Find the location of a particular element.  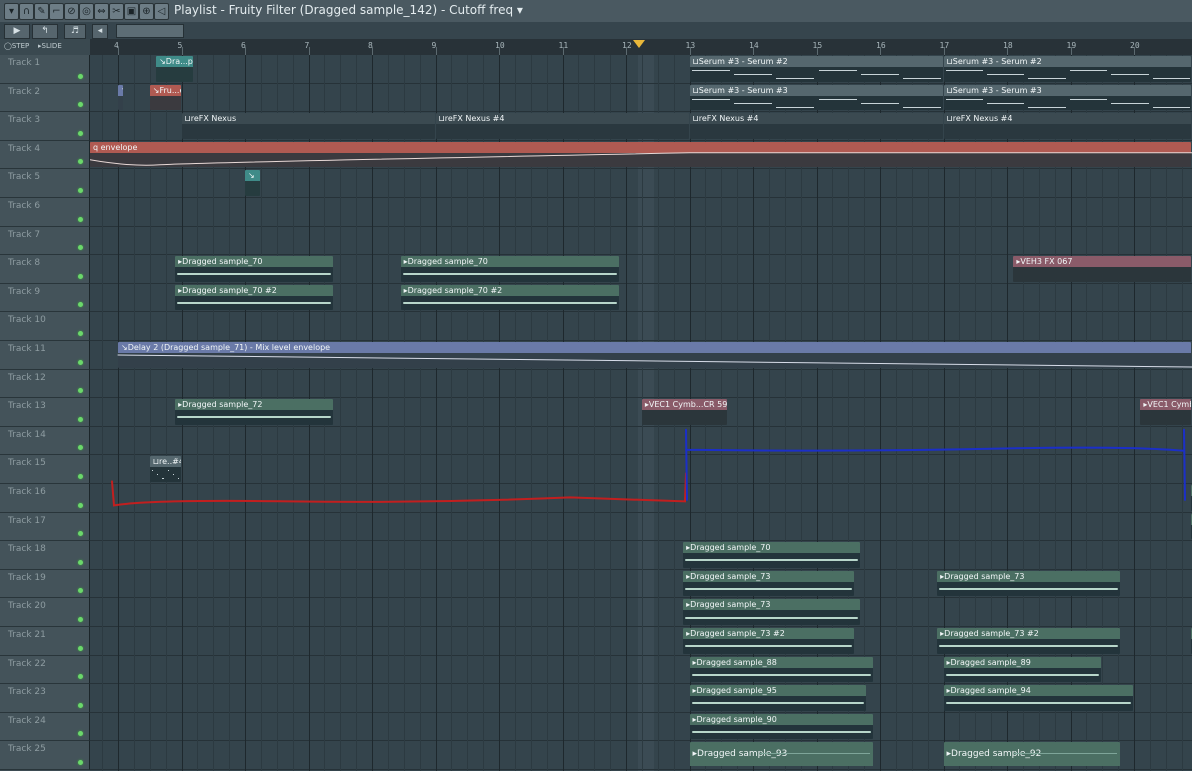

step-label: ◯STEP is located at coordinates (16, 46).